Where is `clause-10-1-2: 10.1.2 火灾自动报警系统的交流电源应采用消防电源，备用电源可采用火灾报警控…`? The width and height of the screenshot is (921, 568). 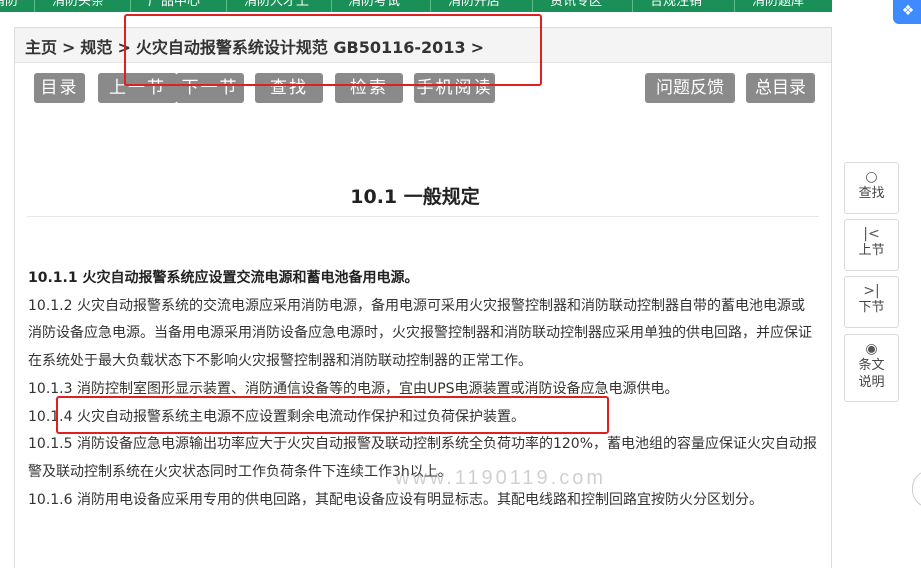 clause-10-1-2: 10.1.2 火灾自动报警系统的交流电源应采用消防电源，备用电源可采用火灾报警控… is located at coordinates (420, 333).